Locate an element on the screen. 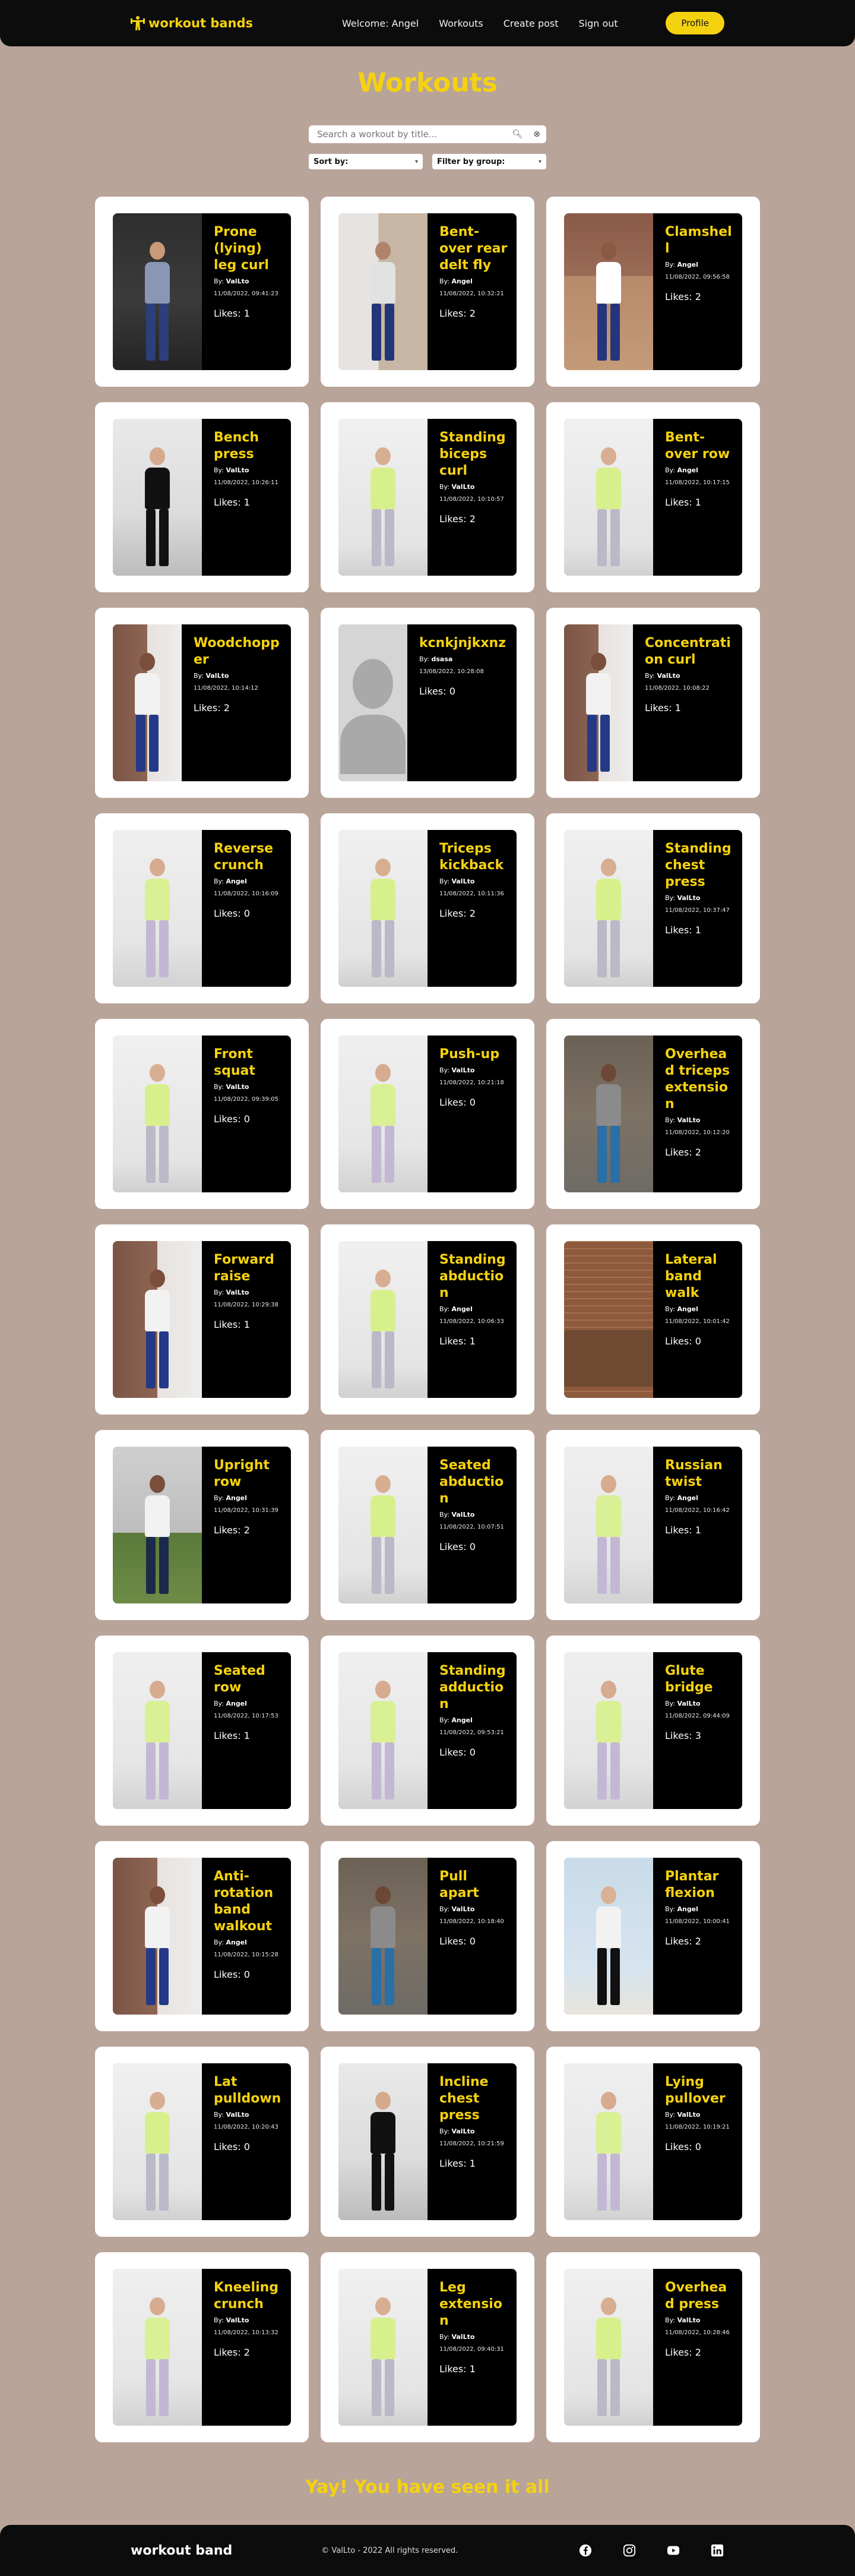 The image size is (855, 2576). workout-title: Incline chest press is located at coordinates (473, 2099).